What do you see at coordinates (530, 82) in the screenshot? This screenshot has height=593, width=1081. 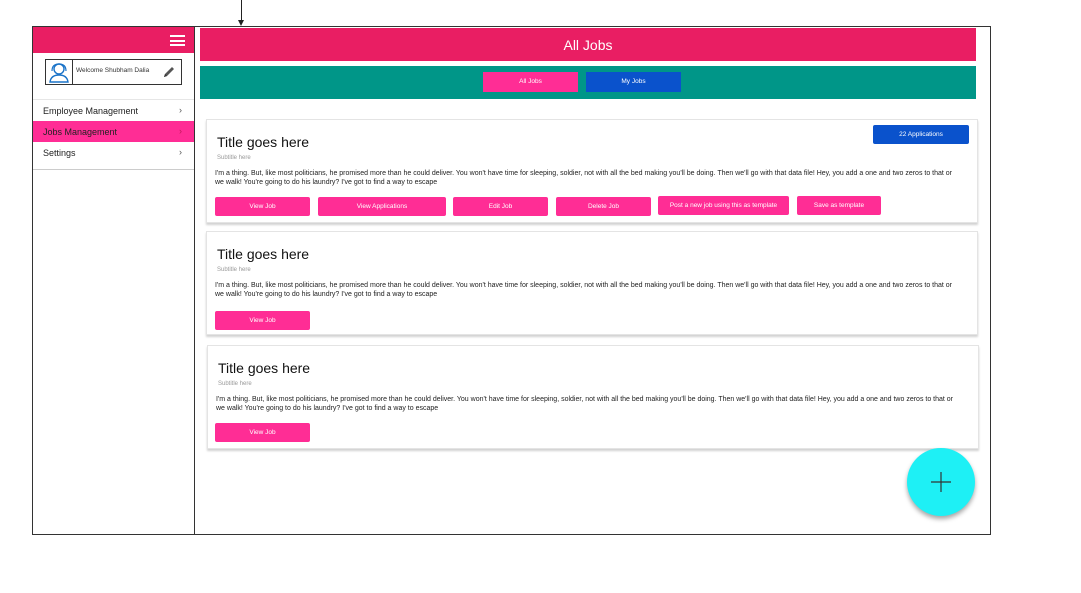 I see `tab-all-jobs: All Jobs` at bounding box center [530, 82].